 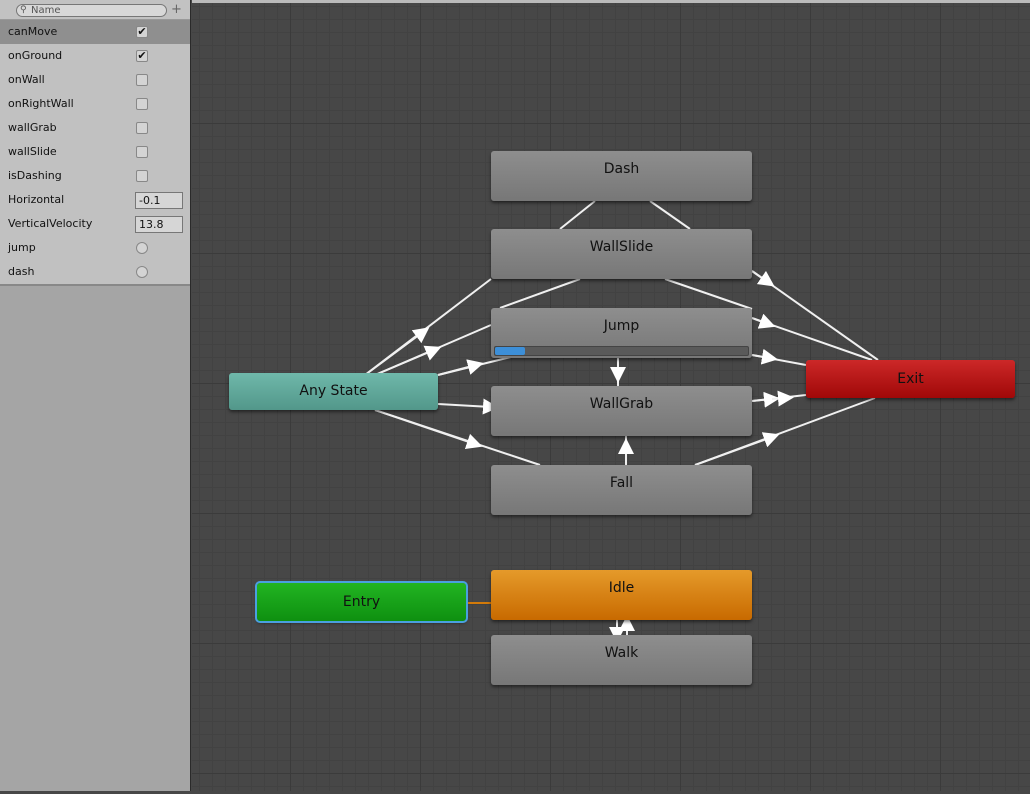 What do you see at coordinates (50, 223) in the screenshot?
I see `parameter-name: VerticalVelocity` at bounding box center [50, 223].